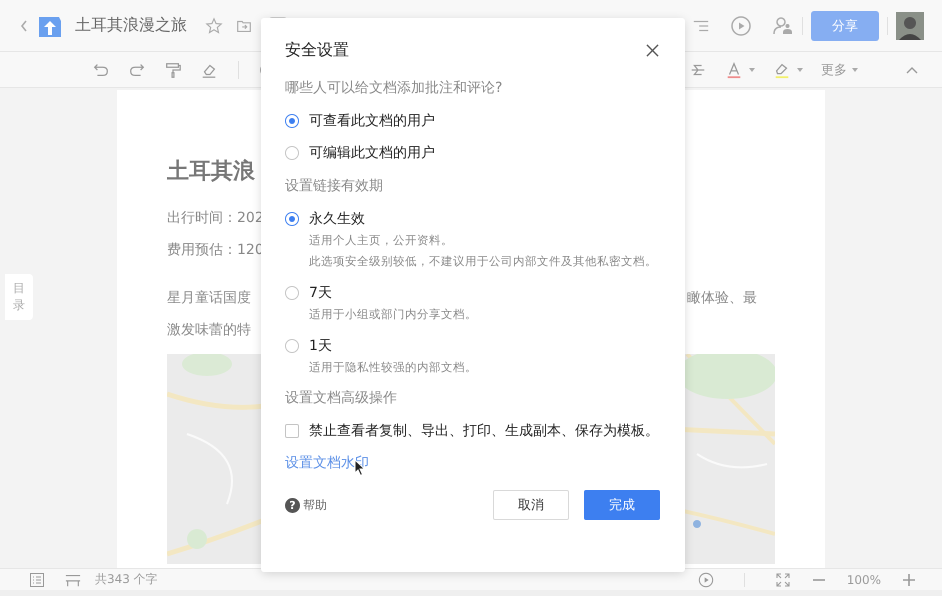 This screenshot has width=942, height=596. I want to click on option-label: 1天, so click(320, 346).